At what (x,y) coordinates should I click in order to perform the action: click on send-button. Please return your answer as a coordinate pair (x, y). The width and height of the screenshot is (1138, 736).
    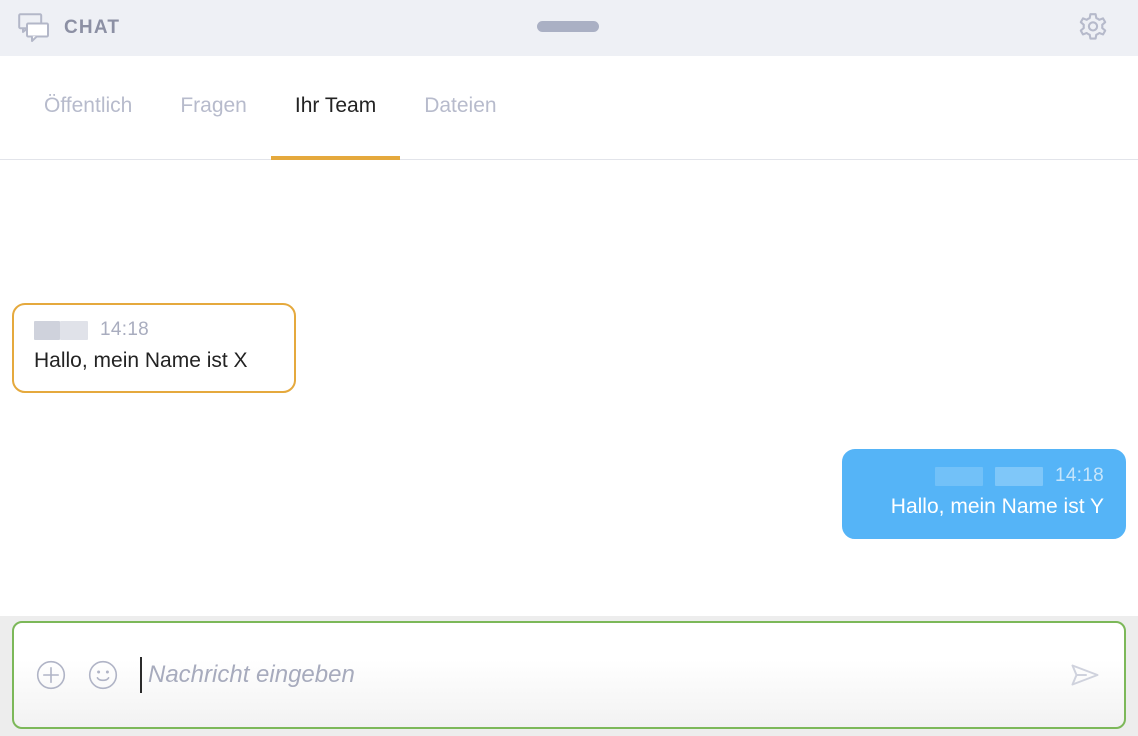
    Looking at the image, I should click on (1085, 675).